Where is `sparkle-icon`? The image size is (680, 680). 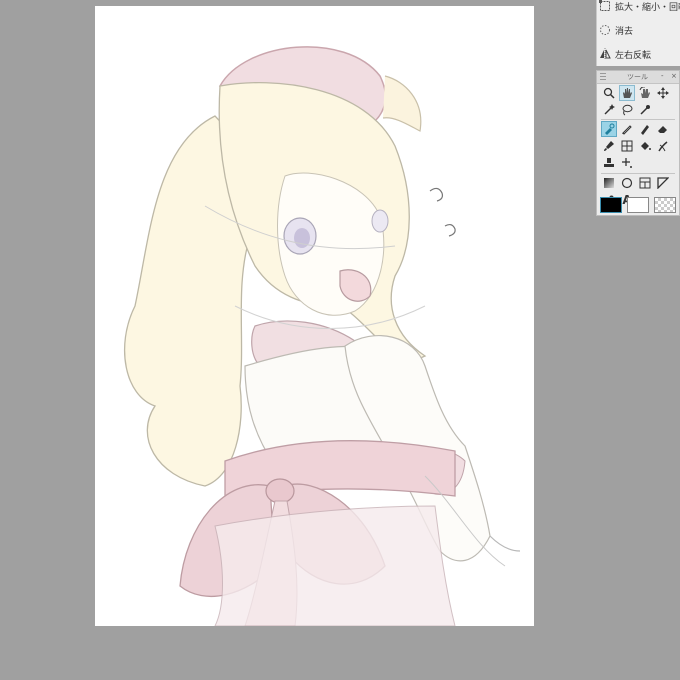 sparkle-icon is located at coordinates (627, 163).